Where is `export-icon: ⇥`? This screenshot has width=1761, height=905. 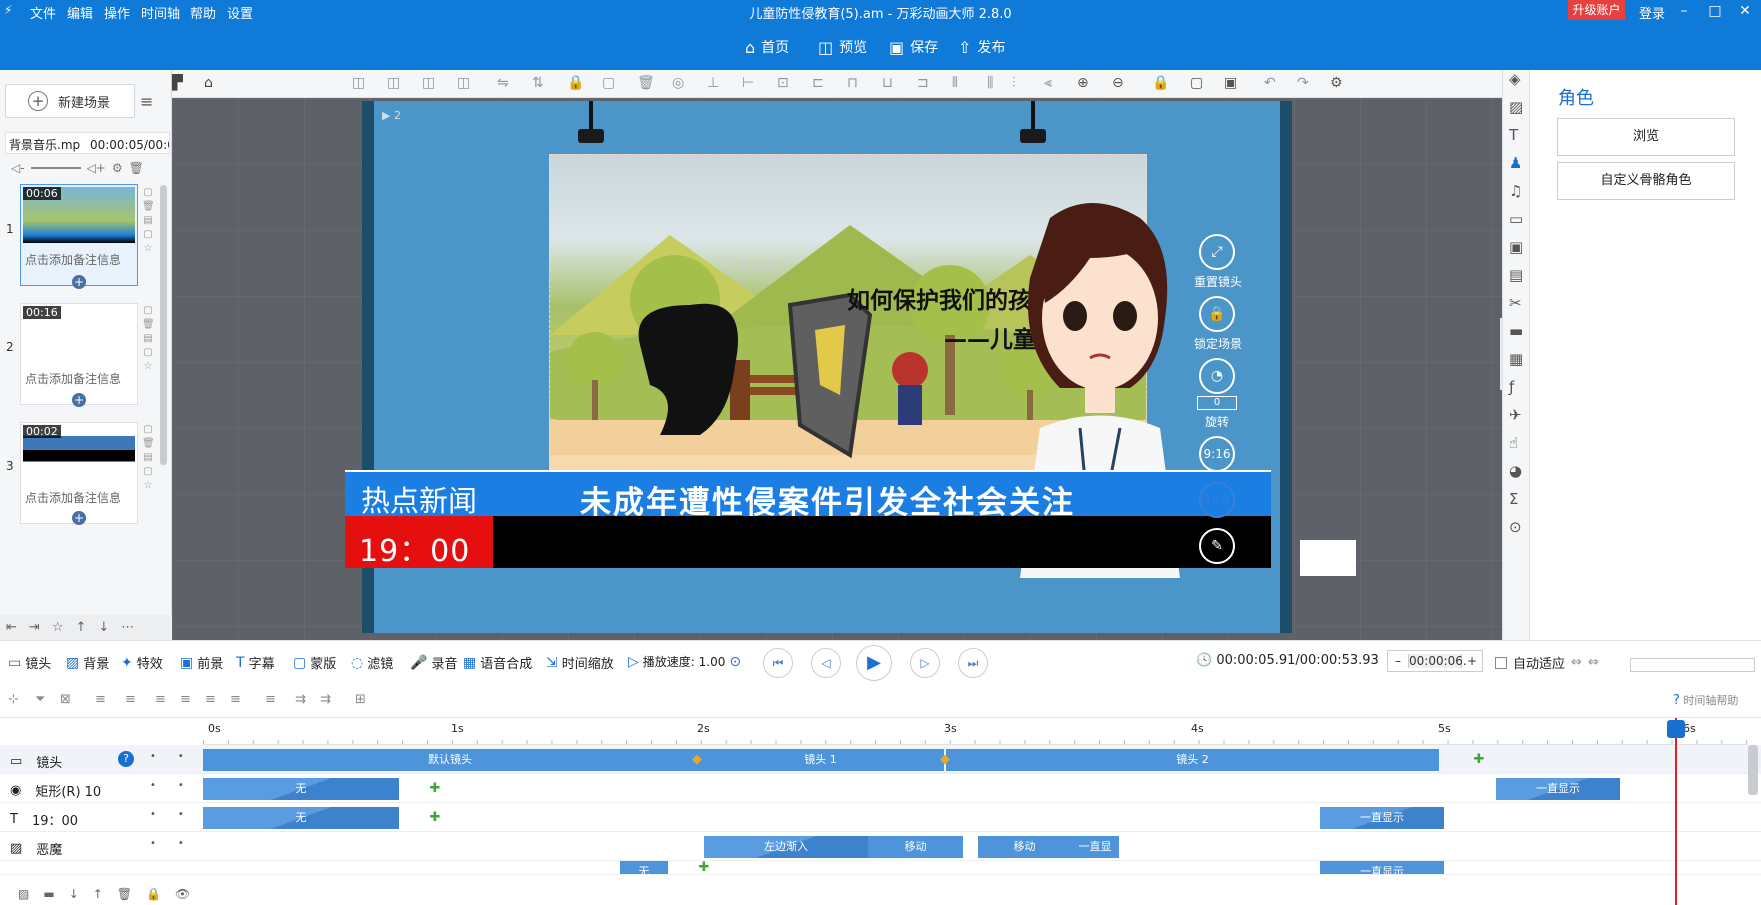 export-icon: ⇥ is located at coordinates (34, 627).